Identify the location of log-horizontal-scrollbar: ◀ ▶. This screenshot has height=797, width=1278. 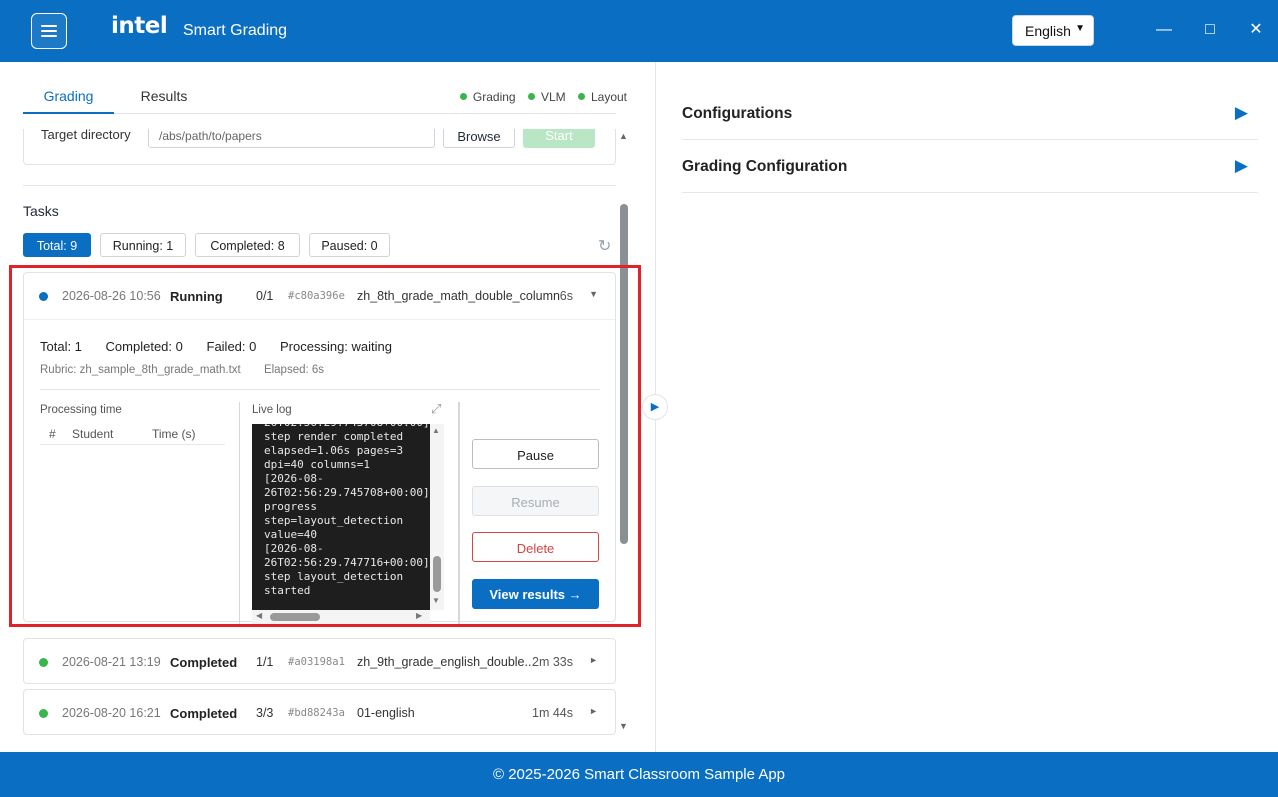
(341, 617).